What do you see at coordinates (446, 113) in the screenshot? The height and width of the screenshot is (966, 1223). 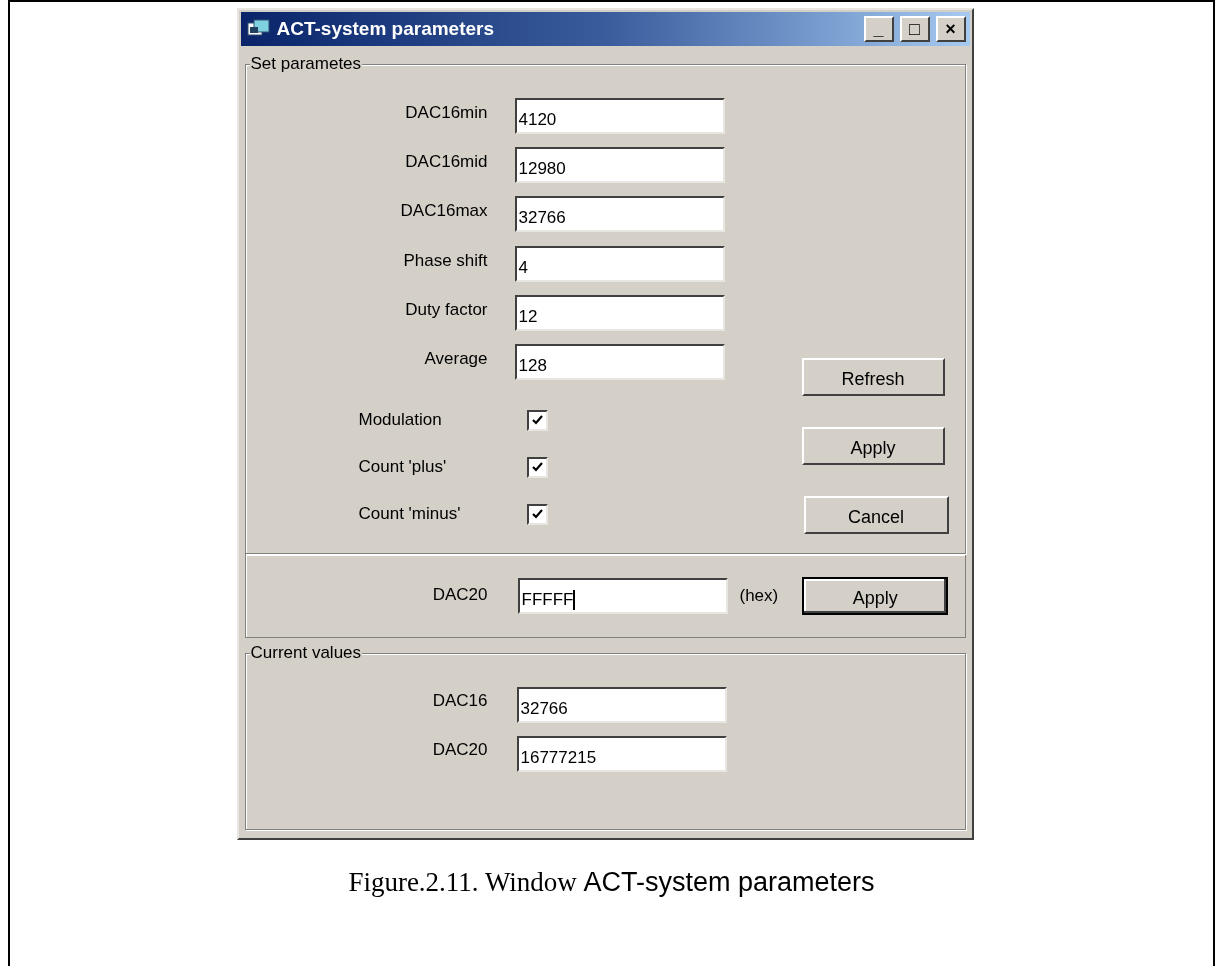 I see `field-label: DAC16min` at bounding box center [446, 113].